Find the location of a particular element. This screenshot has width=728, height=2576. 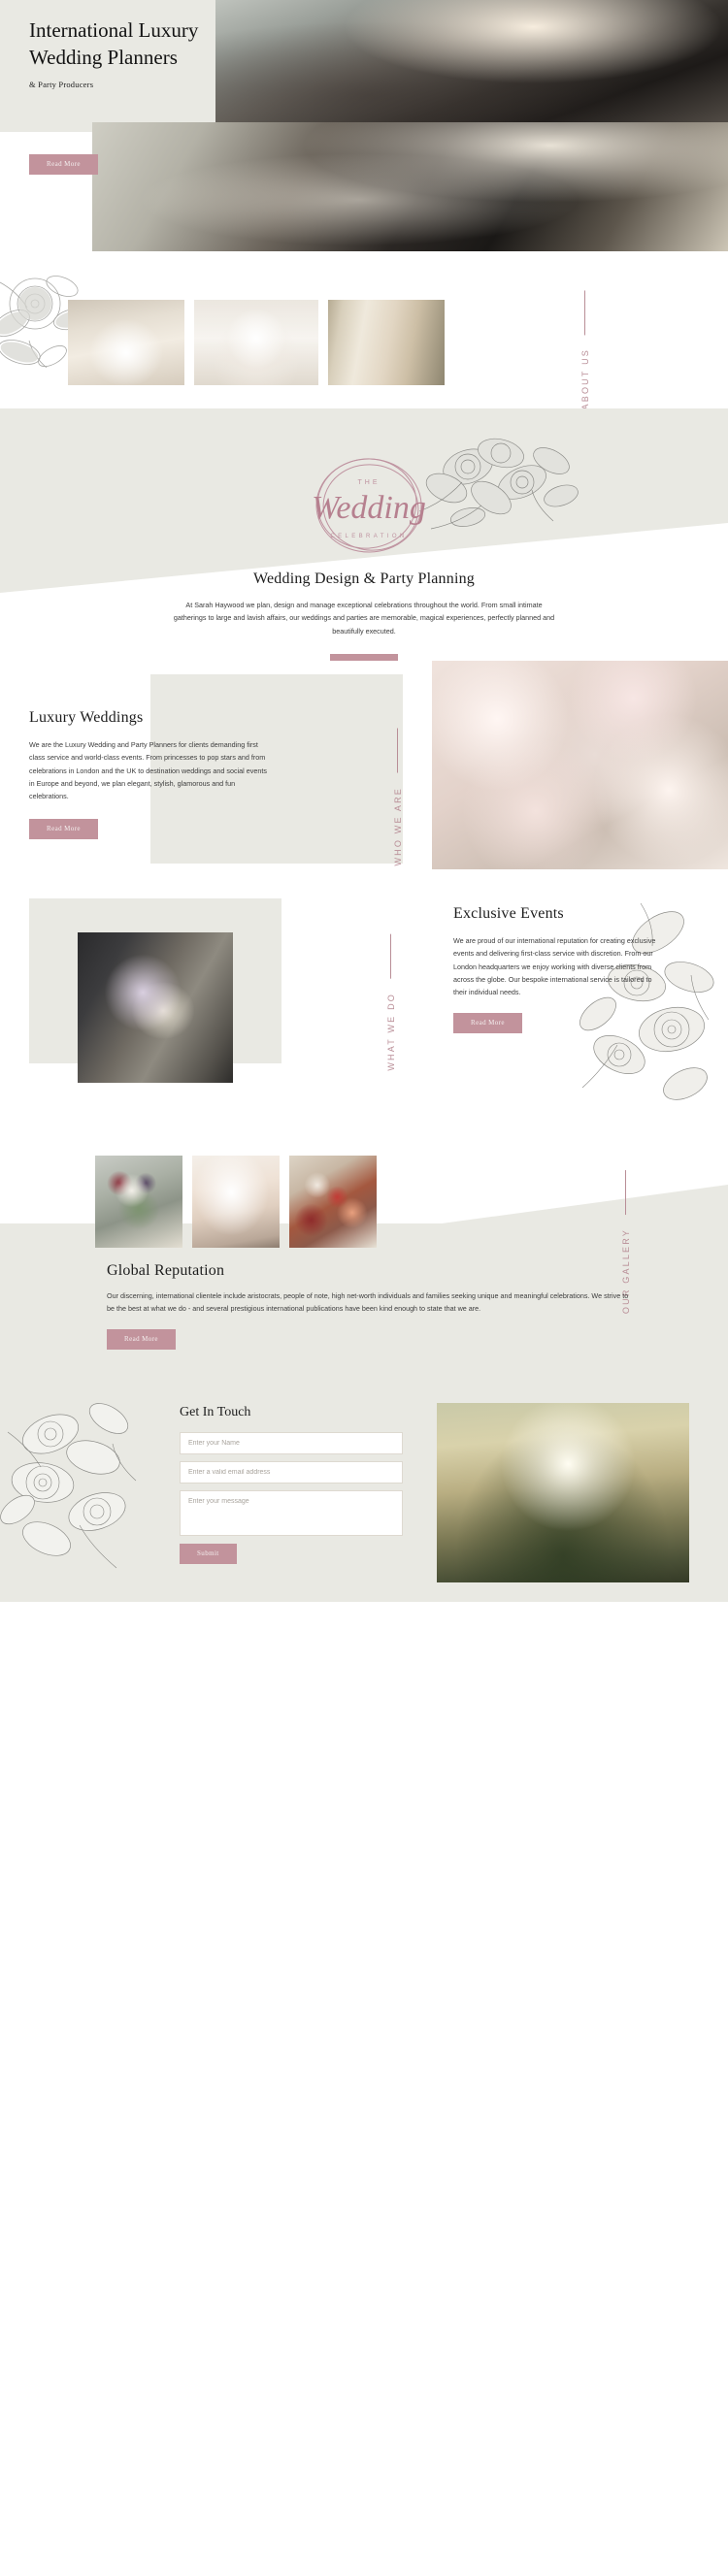

svg-text: Wedding is located at coordinates (369, 508).